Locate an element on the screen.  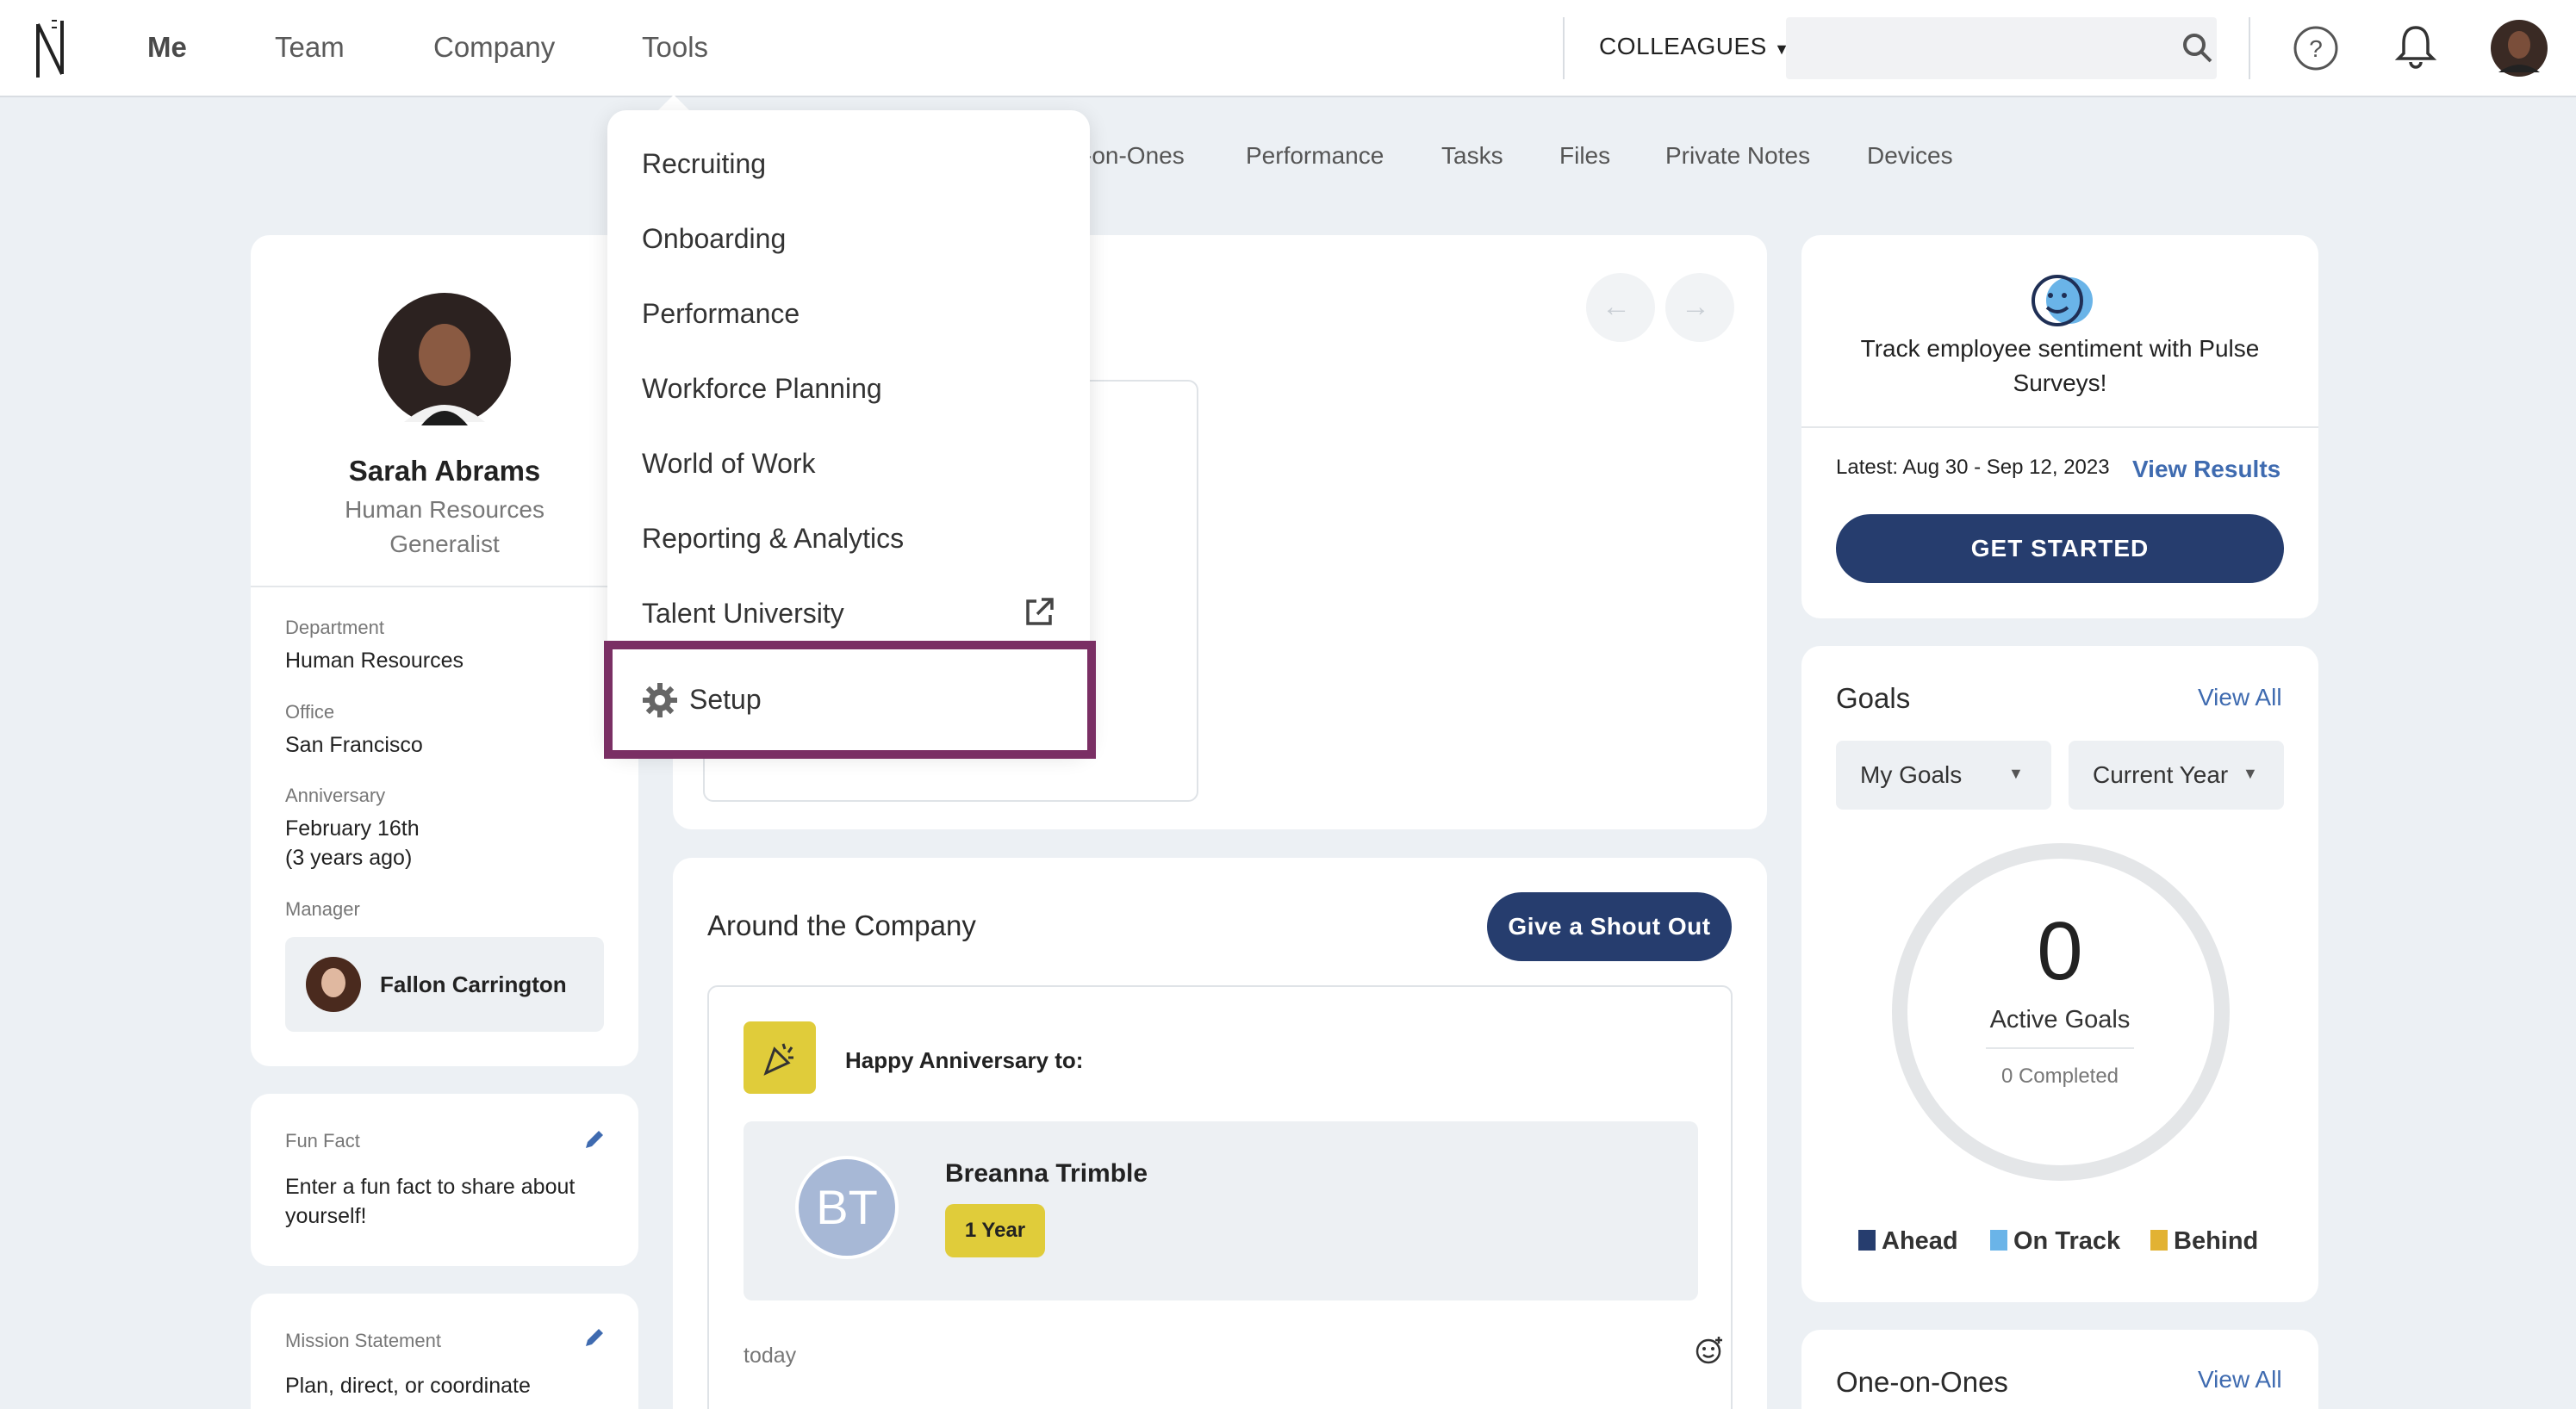
view-results-link: View Results is located at coordinates (2206, 469).